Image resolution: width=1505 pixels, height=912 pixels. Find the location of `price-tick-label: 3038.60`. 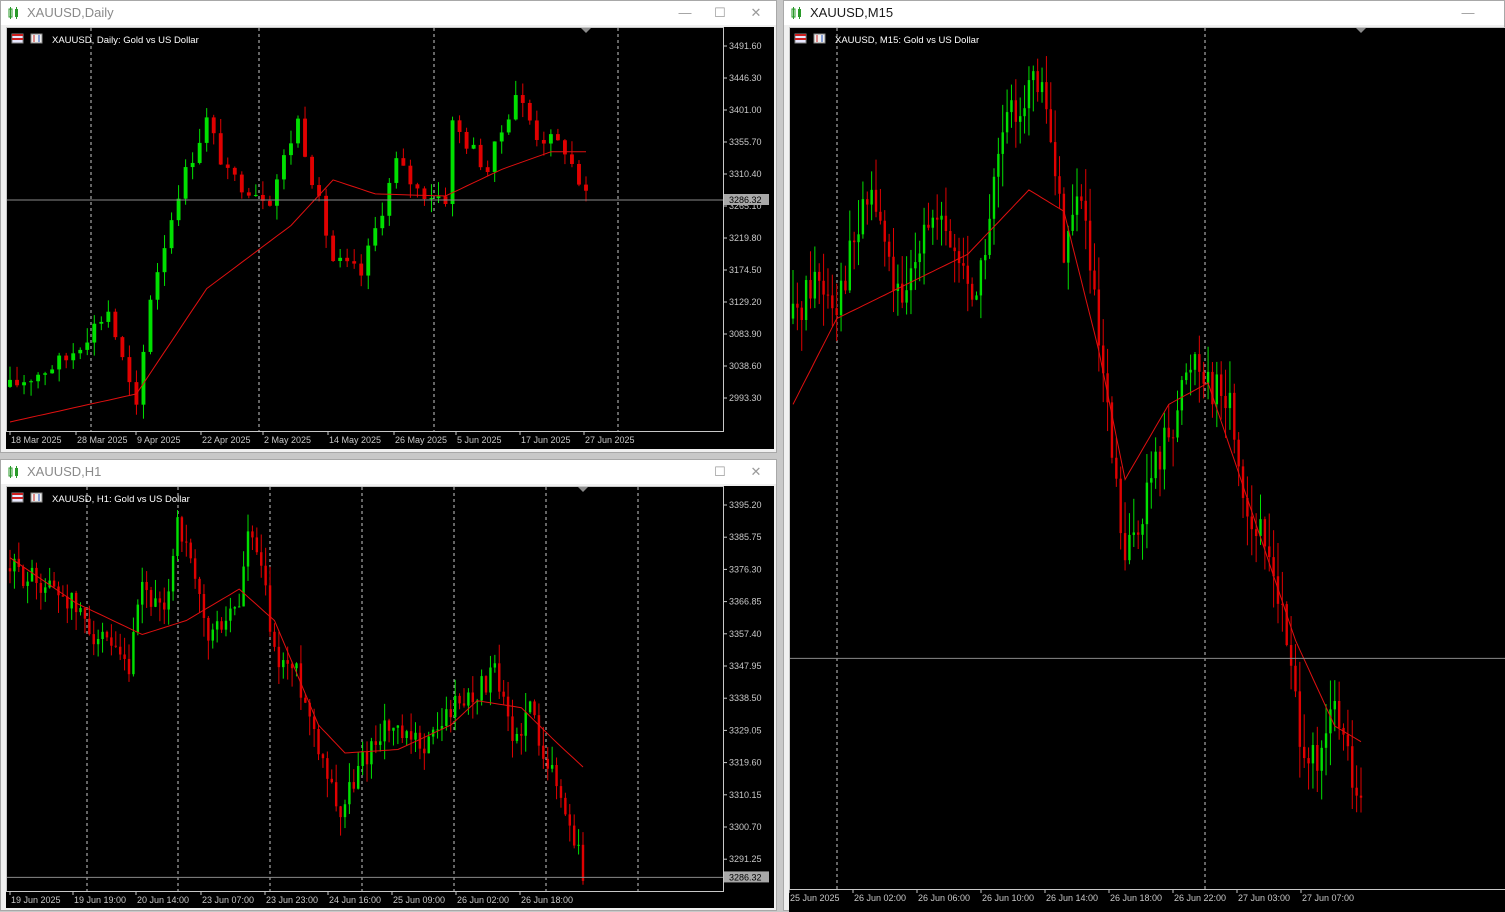

price-tick-label: 3038.60 is located at coordinates (745, 366).